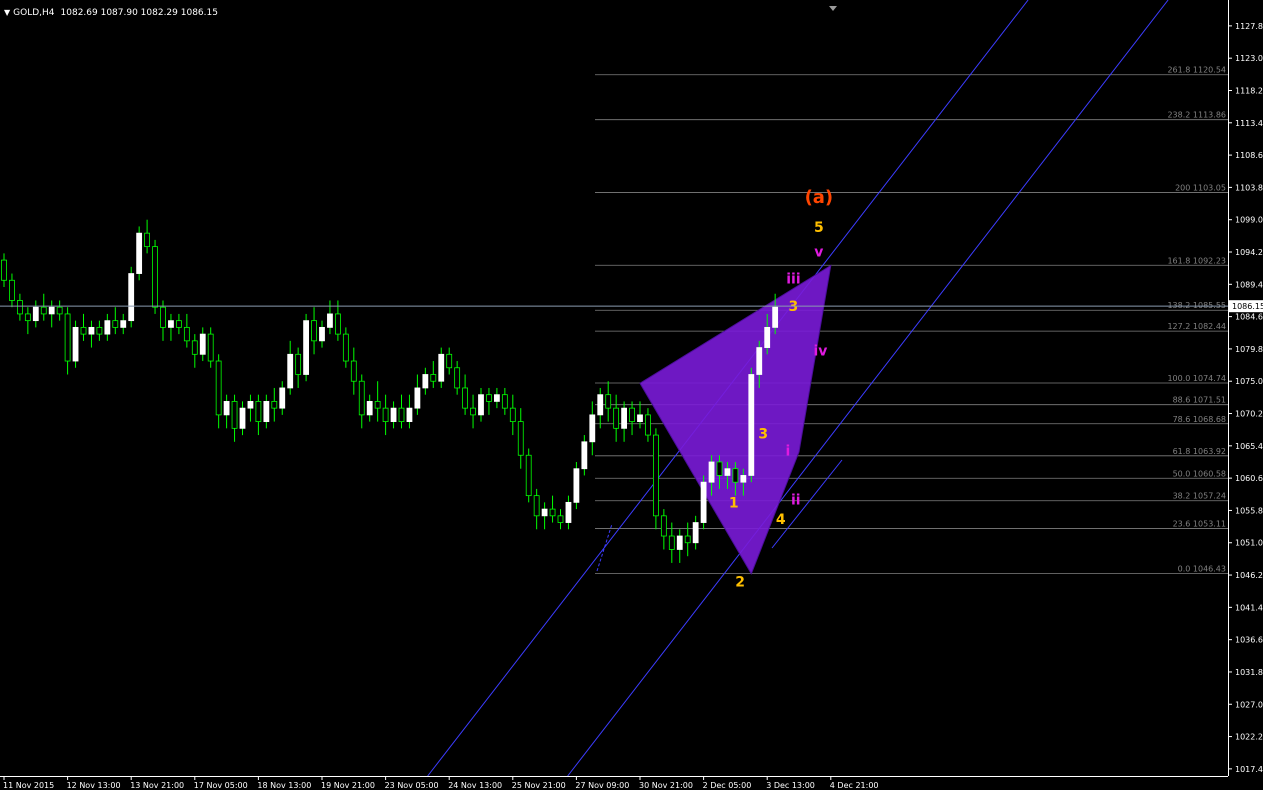  Describe the element at coordinates (157, 785) in the screenshot. I see `time-tick-label: 13 Nov 21:00` at that location.